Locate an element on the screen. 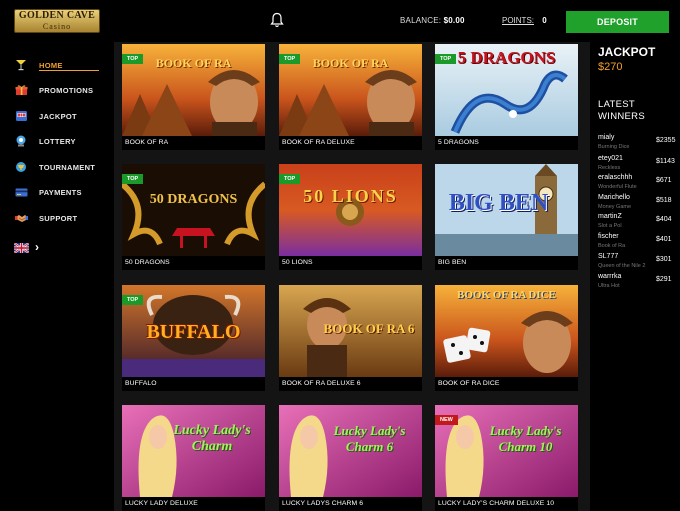 The height and width of the screenshot is (511, 680). gift-icon is located at coordinates (21, 90).